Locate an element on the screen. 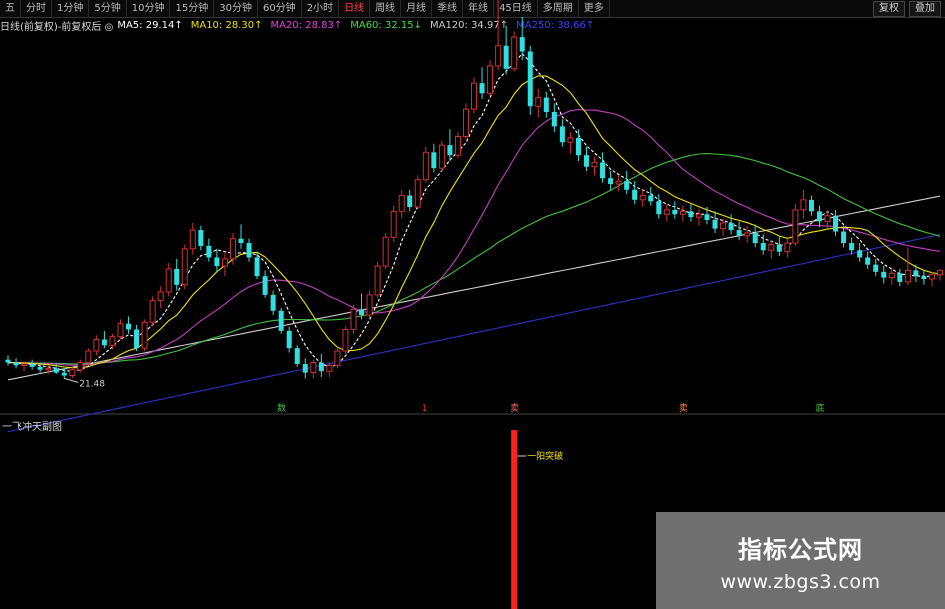 The height and width of the screenshot is (609, 945). signal-bar-label: 一阳突破 is located at coordinates (545, 456).